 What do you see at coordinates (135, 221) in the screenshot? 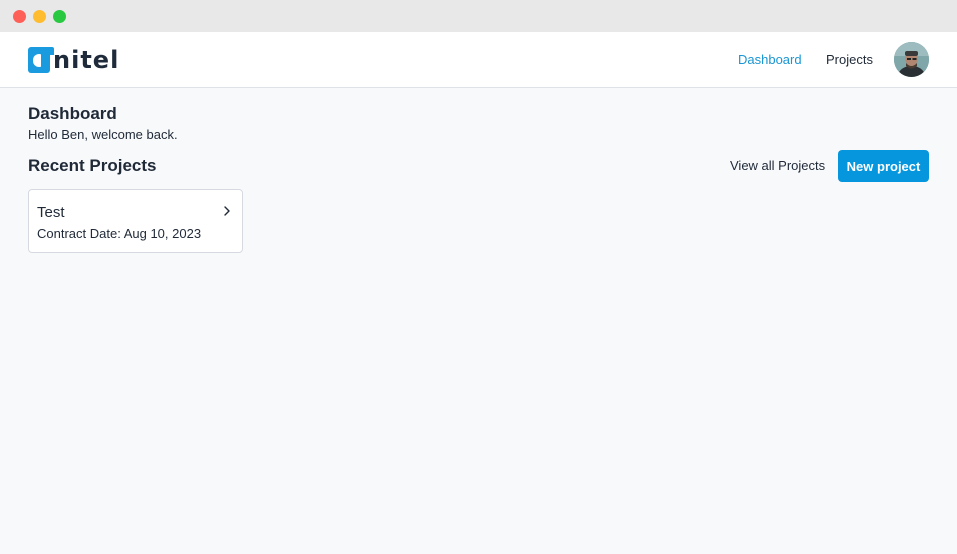
I see `project-card: Test Contract Date: Aug 10, 2023` at bounding box center [135, 221].